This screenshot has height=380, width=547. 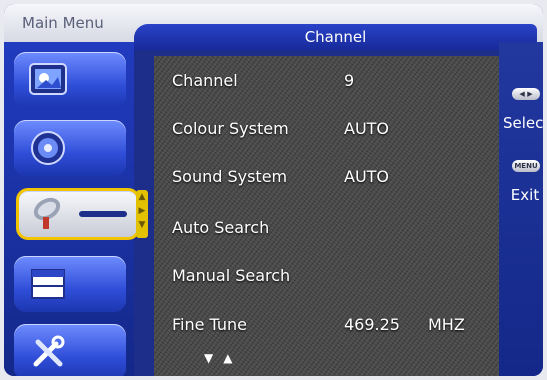 I want to click on menu-row-fine-tune: Fine Tune 469.25 MHZ, so click(x=332, y=325).